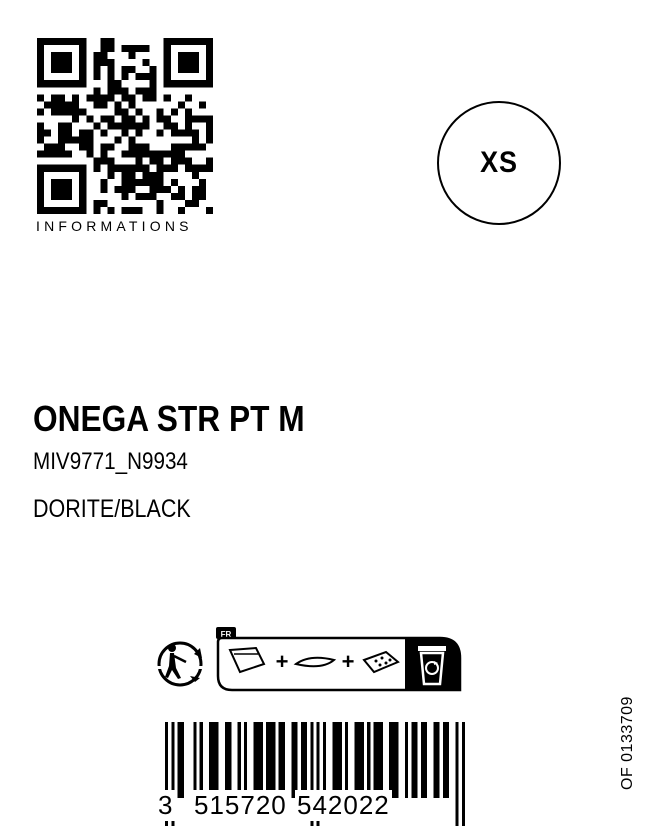  What do you see at coordinates (180, 664) in the screenshot?
I see `triman-icon` at bounding box center [180, 664].